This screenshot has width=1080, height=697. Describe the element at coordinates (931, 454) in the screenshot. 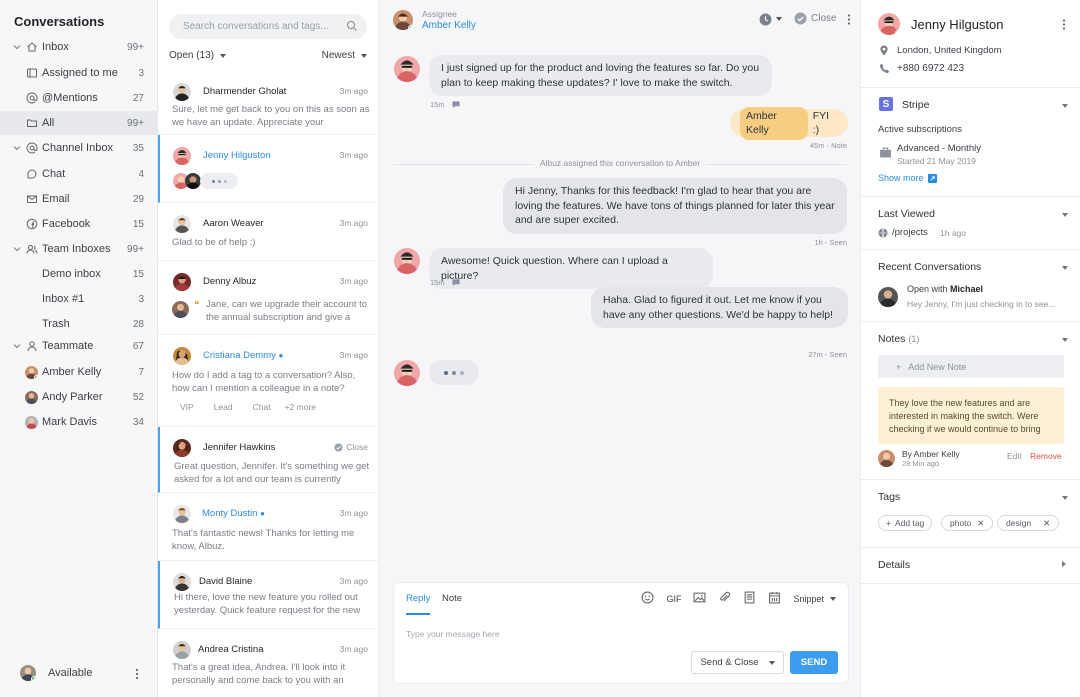

I see `note-author: By Amber Kelly` at that location.